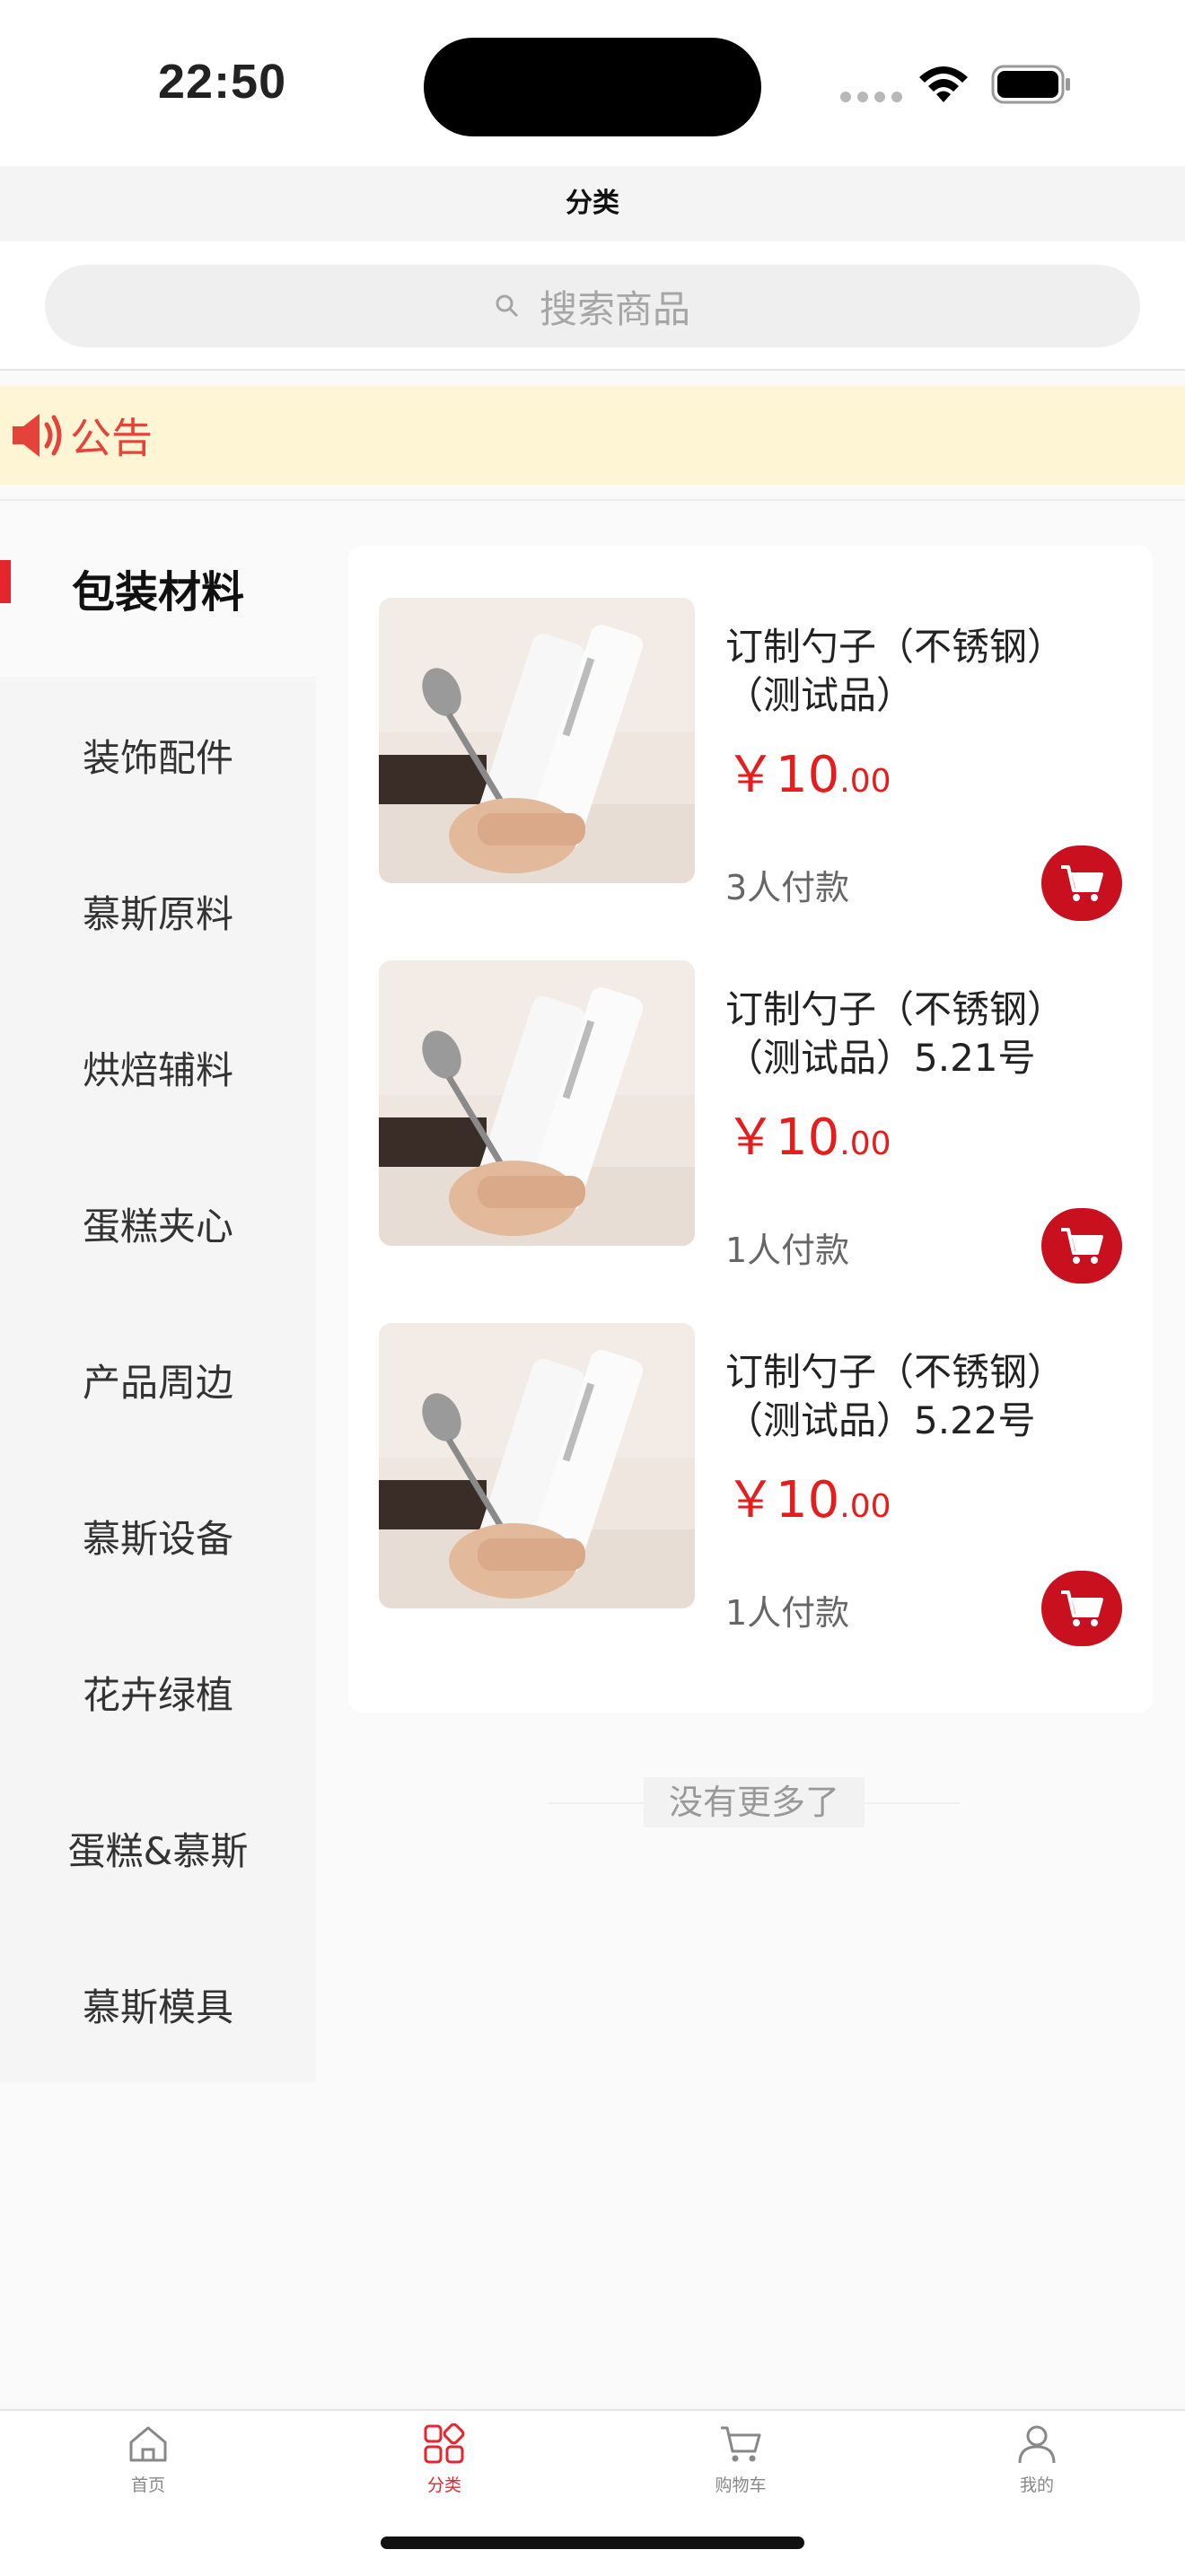 The image size is (1185, 2576). I want to click on wifi-icon, so click(943, 84).